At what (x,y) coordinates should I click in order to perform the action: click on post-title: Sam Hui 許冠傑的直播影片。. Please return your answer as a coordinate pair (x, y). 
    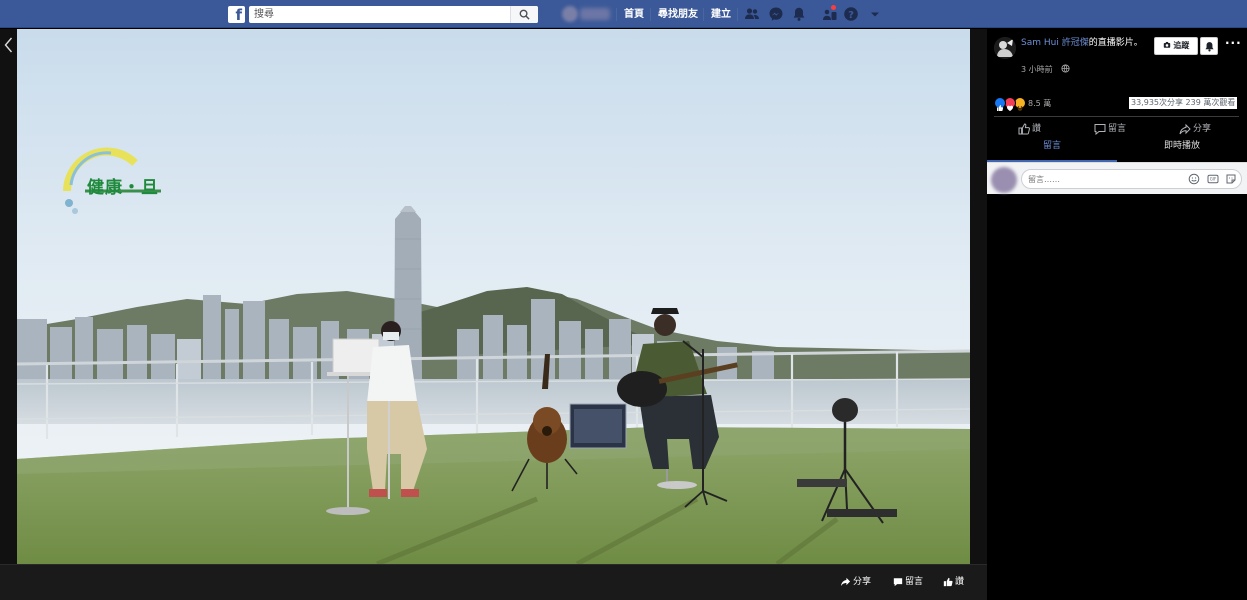
    Looking at the image, I should click on (1082, 43).